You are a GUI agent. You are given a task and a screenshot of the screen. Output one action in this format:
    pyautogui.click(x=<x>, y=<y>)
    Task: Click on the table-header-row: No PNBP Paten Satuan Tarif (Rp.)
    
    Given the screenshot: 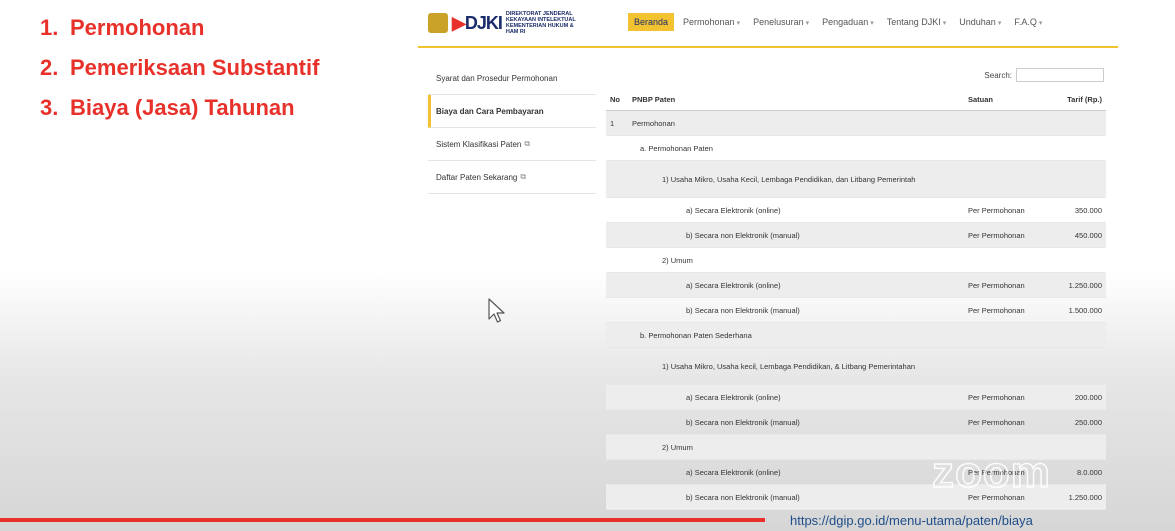 What is the action you would take?
    pyautogui.click(x=856, y=99)
    